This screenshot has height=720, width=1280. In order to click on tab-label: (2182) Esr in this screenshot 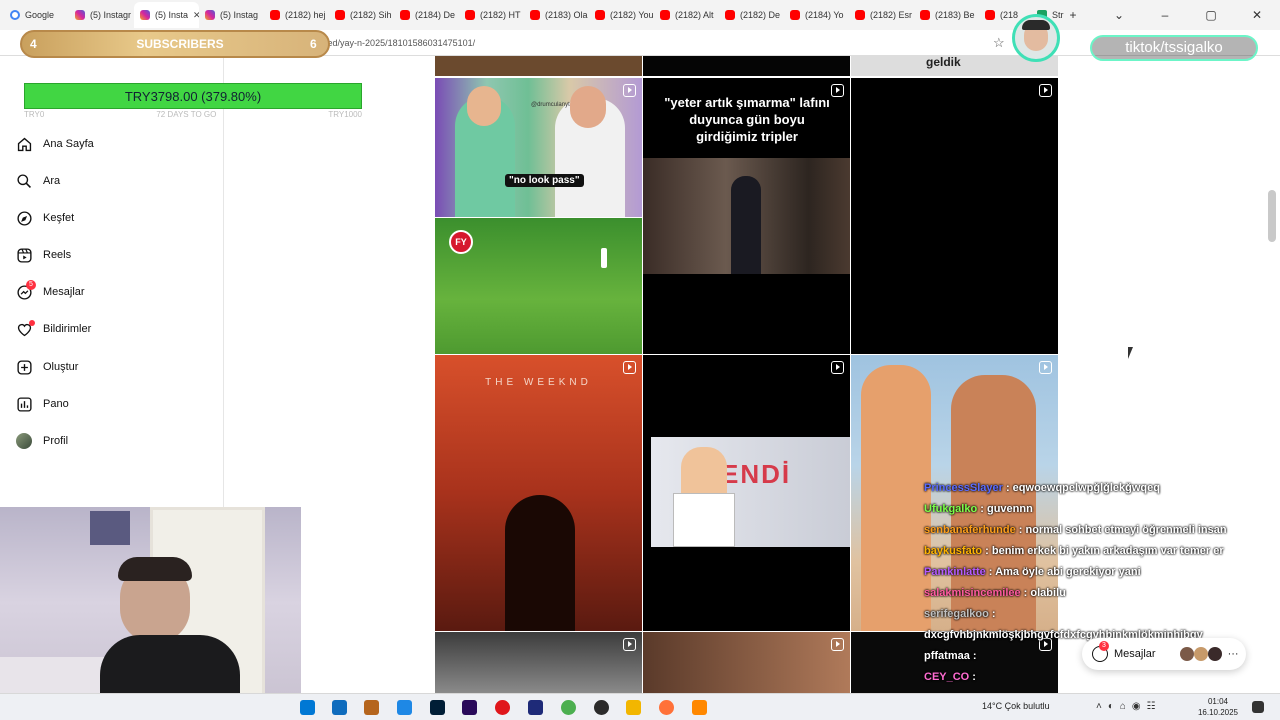, I will do `click(891, 15)`.